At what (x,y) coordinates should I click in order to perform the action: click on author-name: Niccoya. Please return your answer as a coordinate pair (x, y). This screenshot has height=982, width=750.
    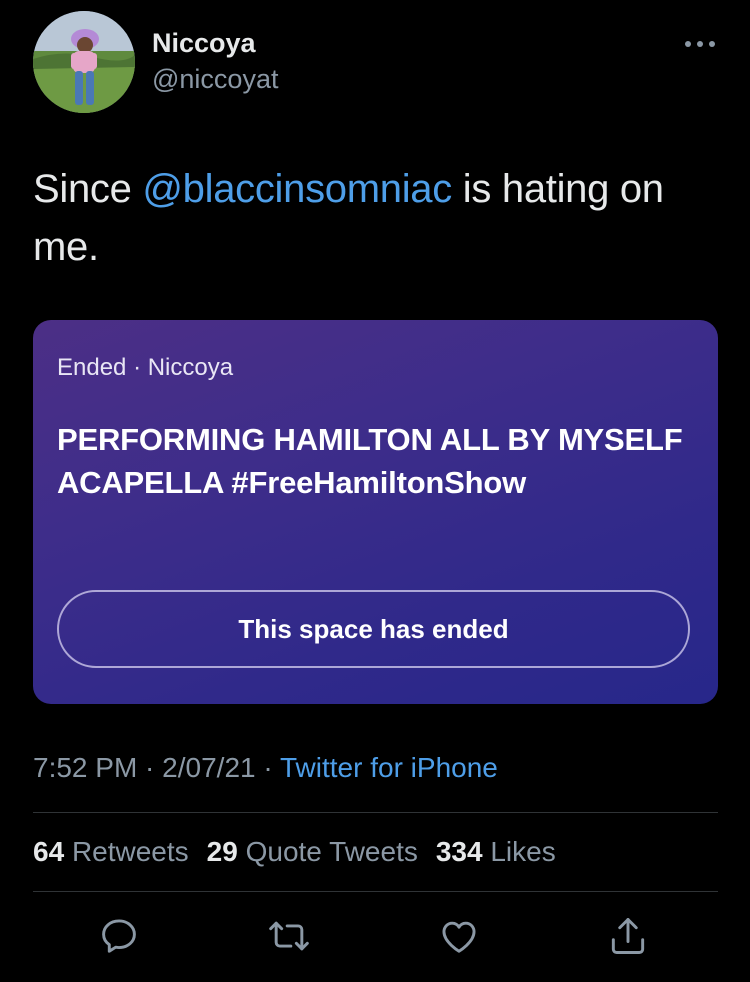
    Looking at the image, I should click on (204, 43).